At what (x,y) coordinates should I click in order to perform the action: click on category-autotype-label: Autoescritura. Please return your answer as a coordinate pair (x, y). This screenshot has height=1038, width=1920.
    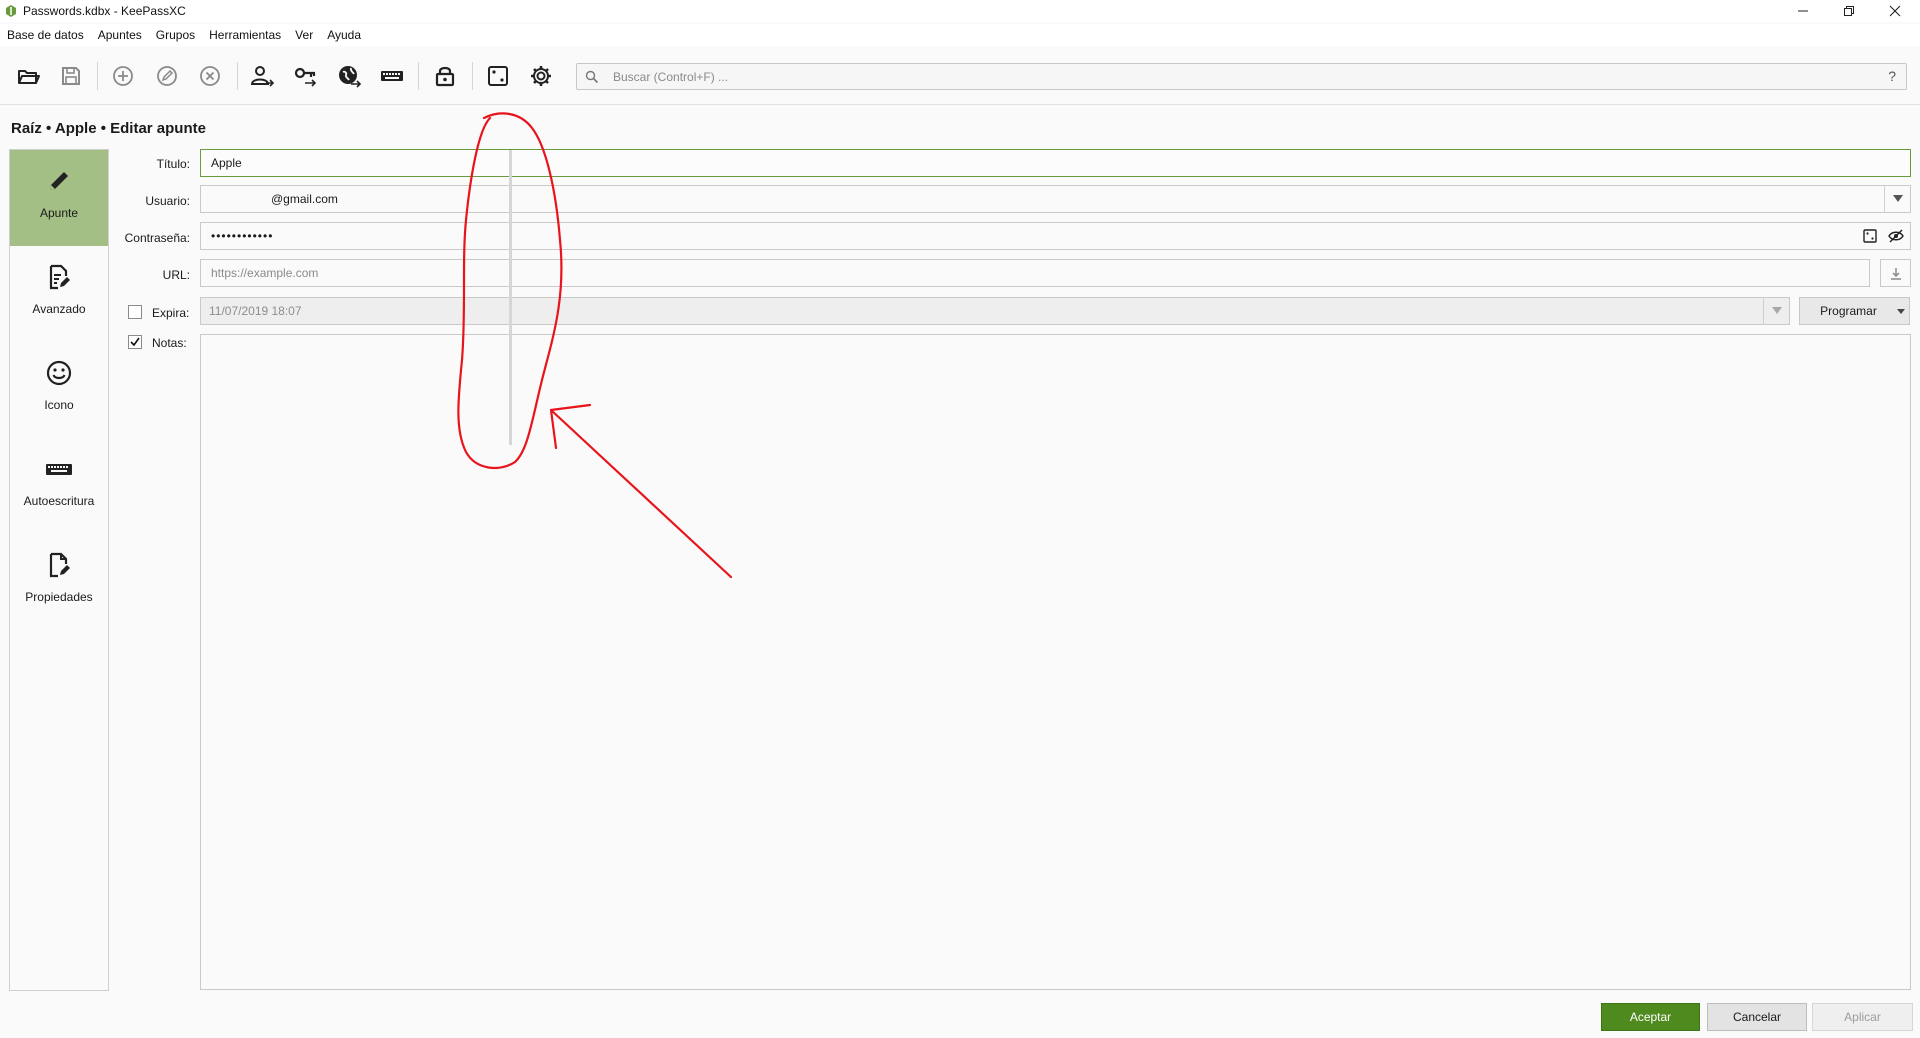
    Looking at the image, I should click on (59, 501).